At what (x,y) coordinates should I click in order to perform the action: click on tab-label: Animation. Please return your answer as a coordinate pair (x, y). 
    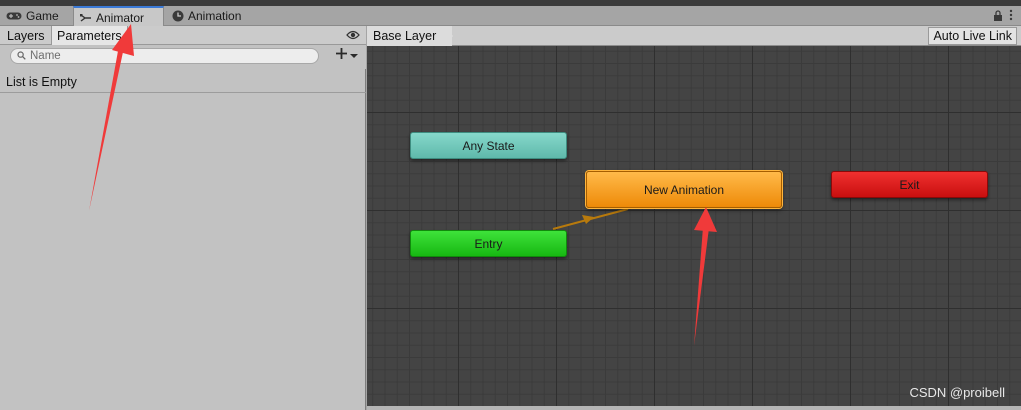
    Looking at the image, I should click on (215, 16).